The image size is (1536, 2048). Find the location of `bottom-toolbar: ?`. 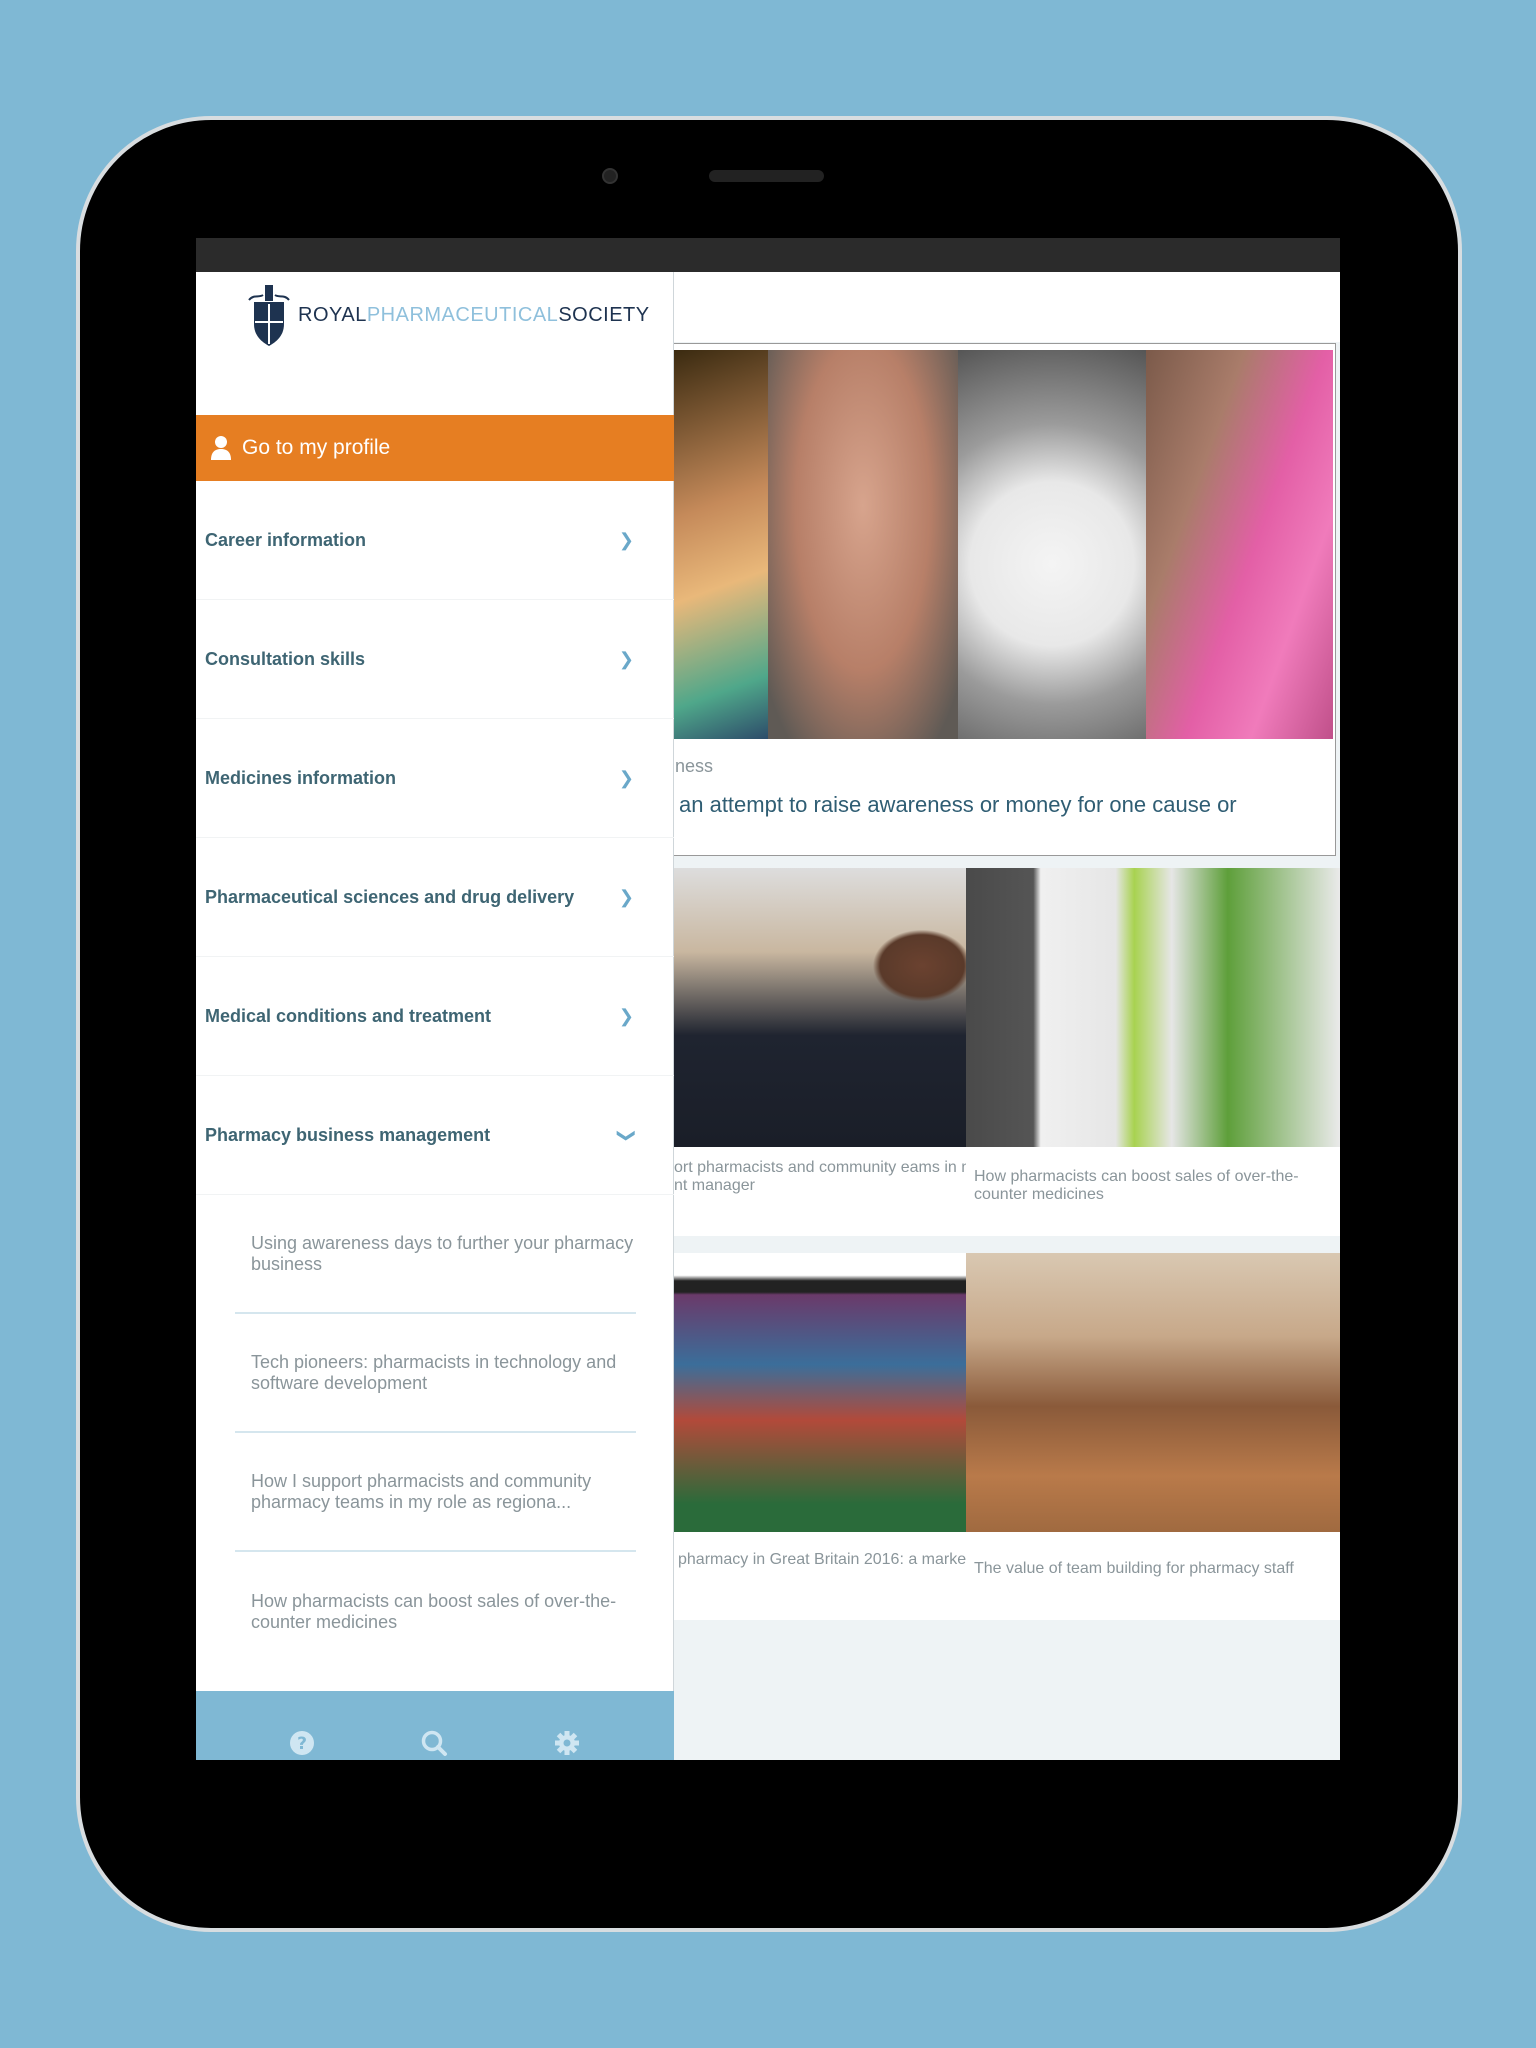

bottom-toolbar: ? is located at coordinates (435, 1725).